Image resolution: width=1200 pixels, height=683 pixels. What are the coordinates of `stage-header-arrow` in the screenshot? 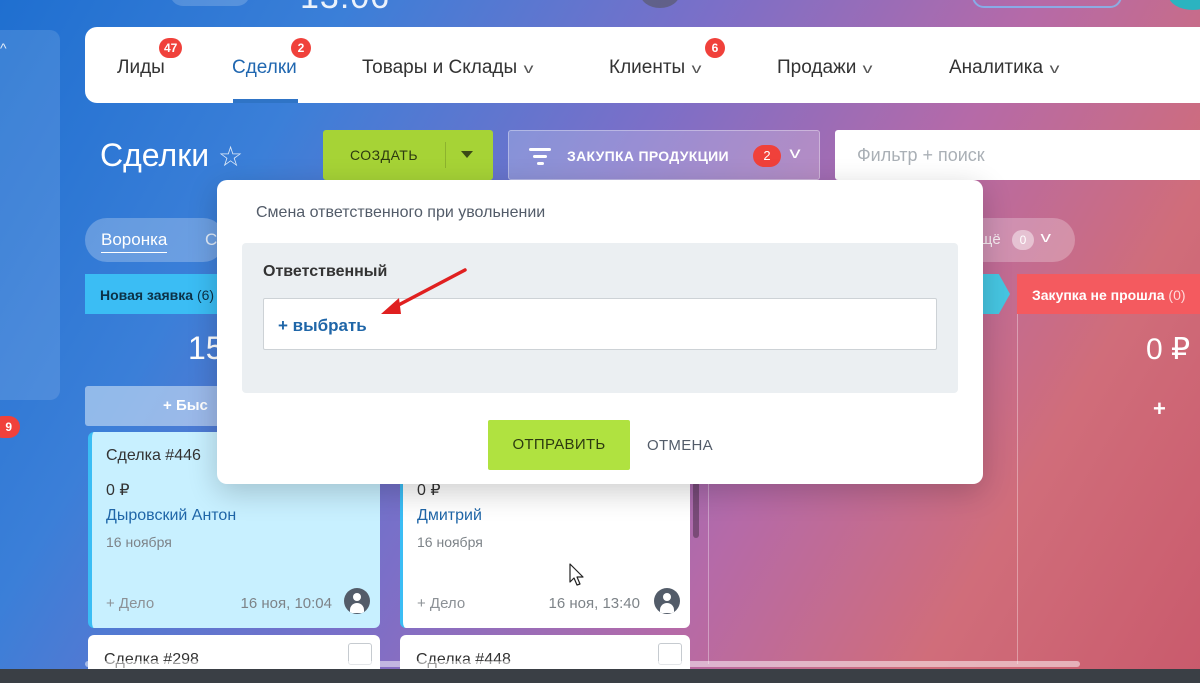 It's located at (996, 294).